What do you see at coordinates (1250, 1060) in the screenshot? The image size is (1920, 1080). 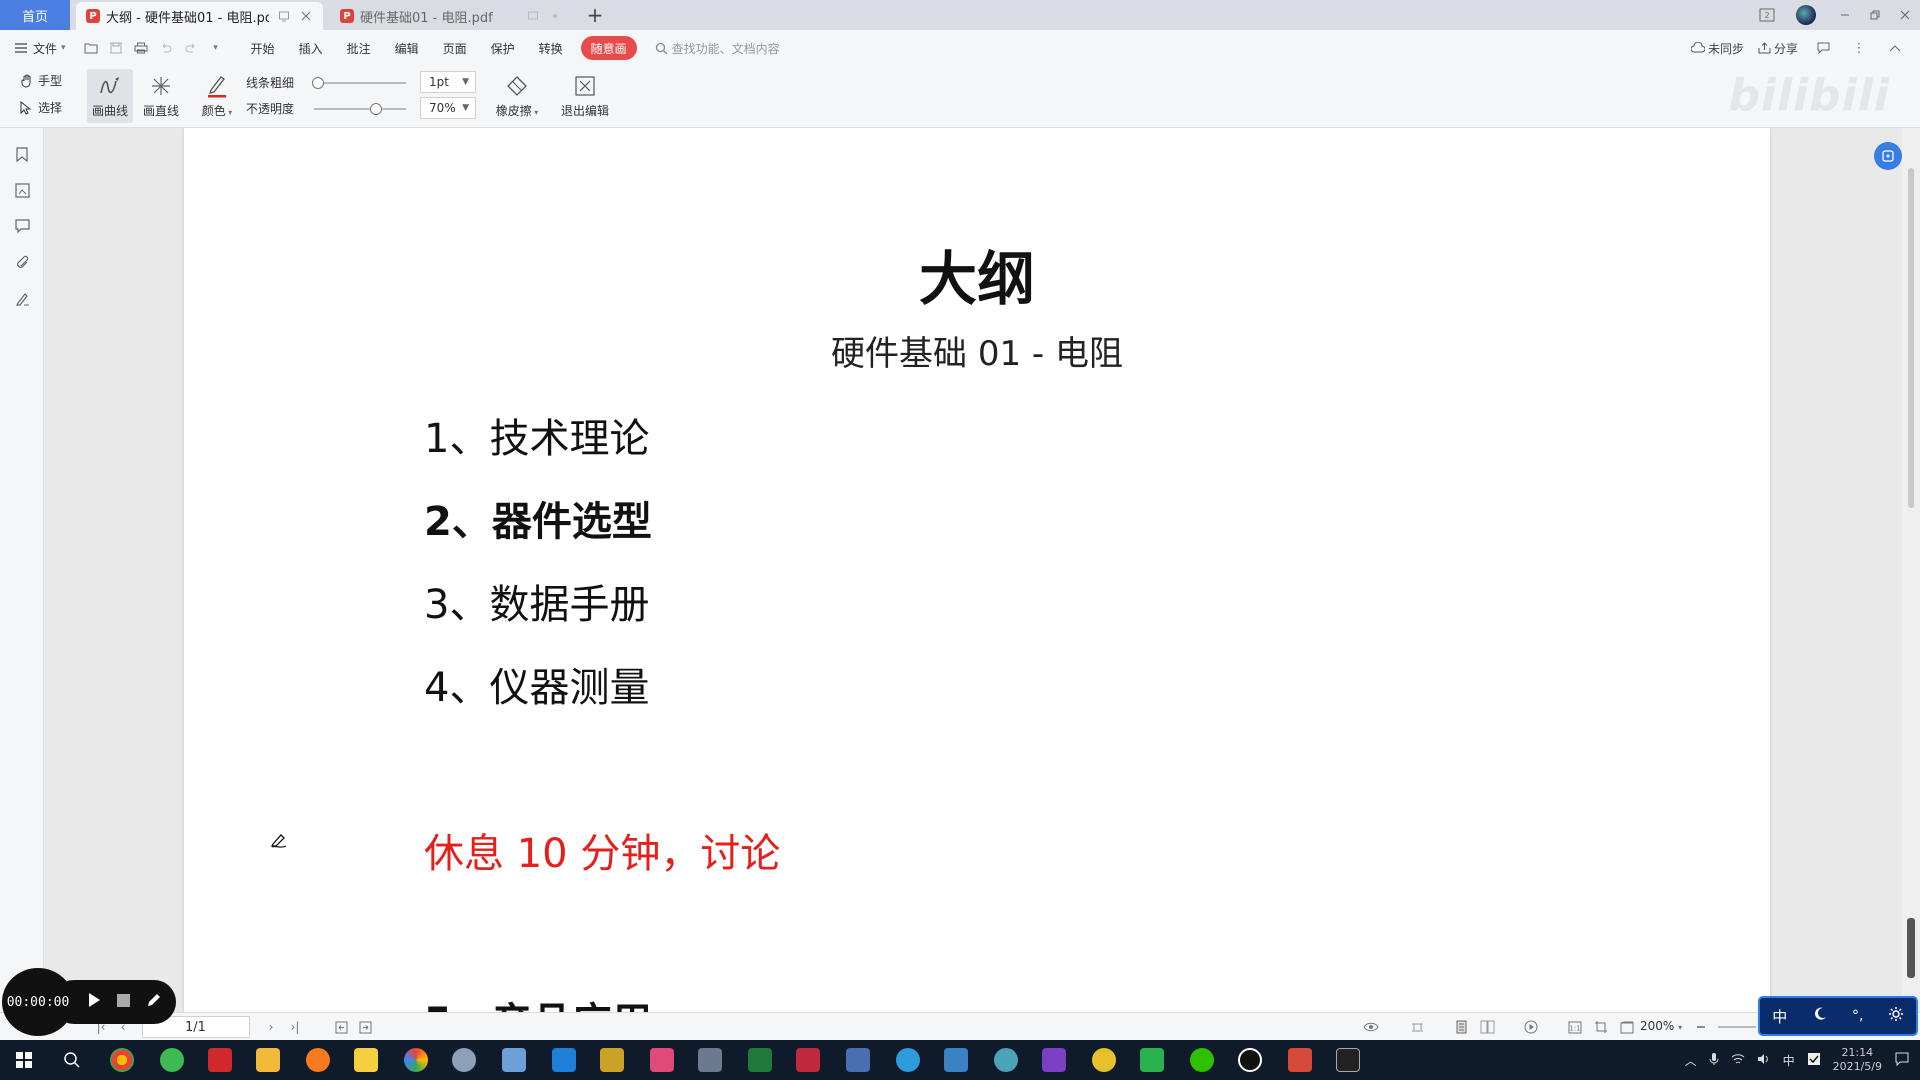 I see `qq-icon` at bounding box center [1250, 1060].